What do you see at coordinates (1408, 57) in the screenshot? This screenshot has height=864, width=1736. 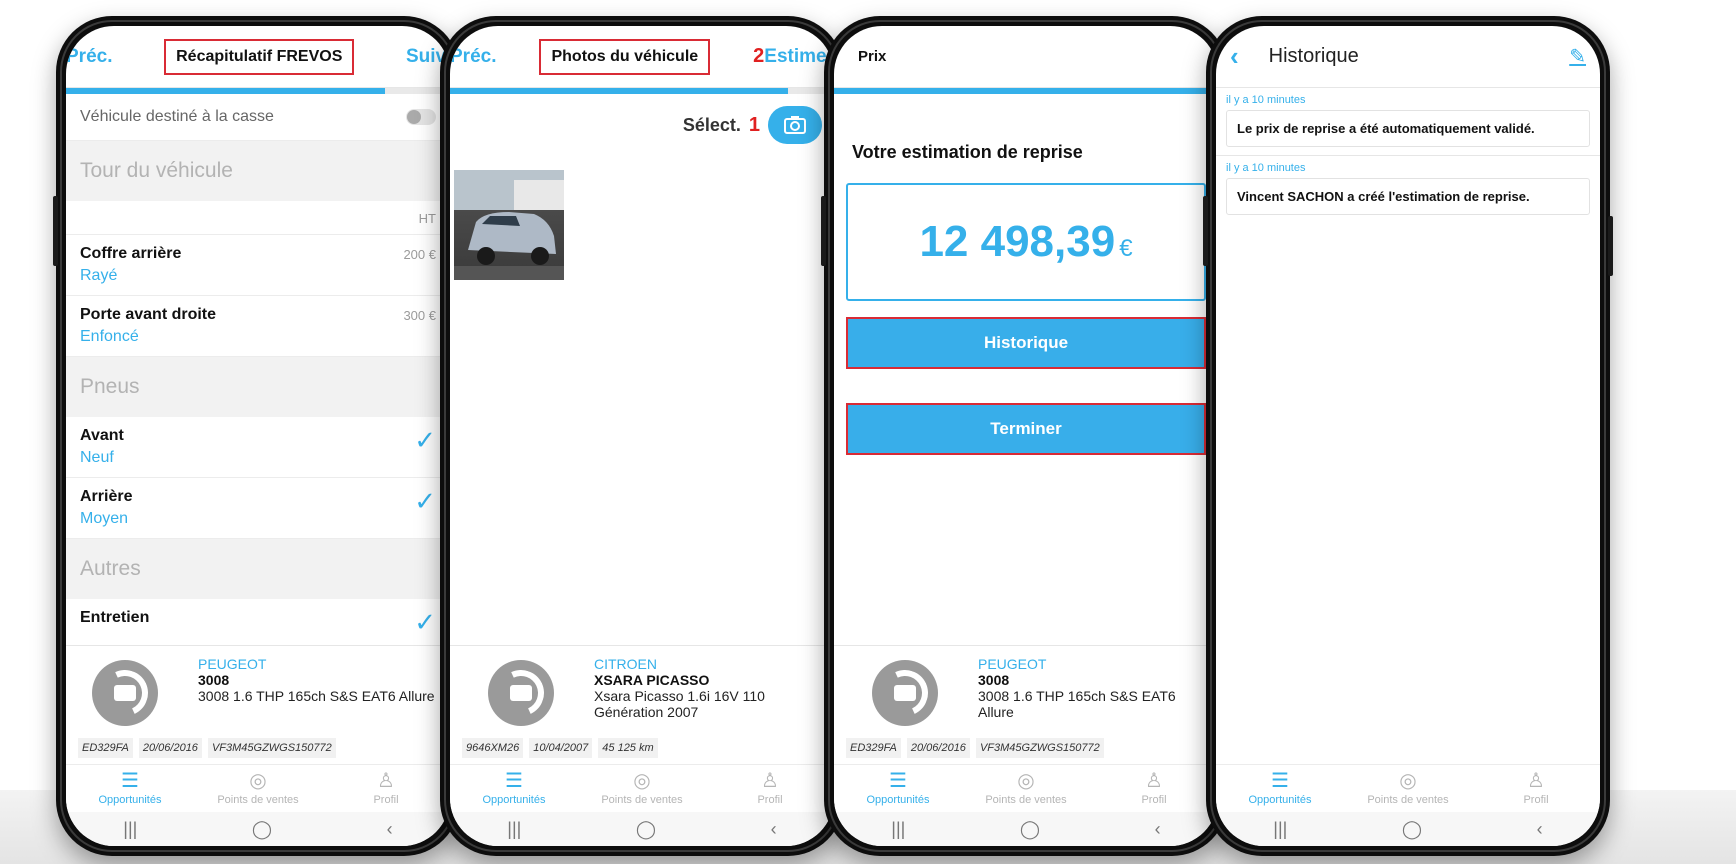 I see `header: ‹ Historique ✎` at bounding box center [1408, 57].